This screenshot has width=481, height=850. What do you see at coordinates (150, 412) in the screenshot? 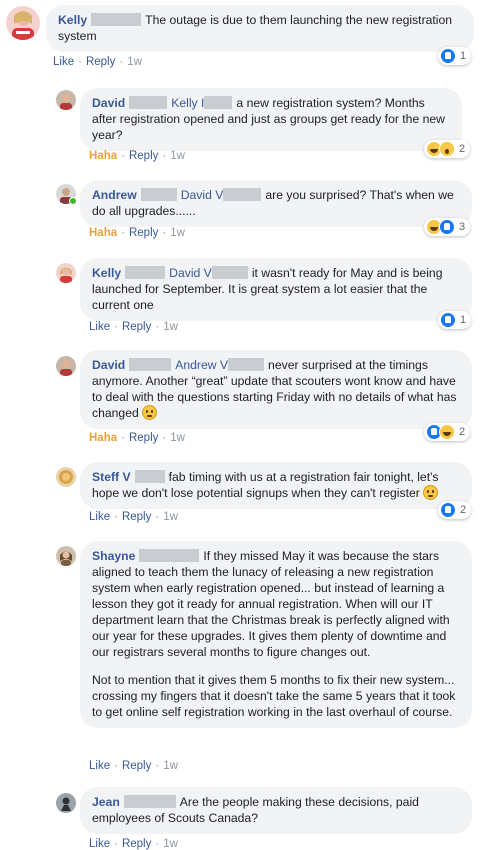
I see `grimace-emoji-icon` at bounding box center [150, 412].